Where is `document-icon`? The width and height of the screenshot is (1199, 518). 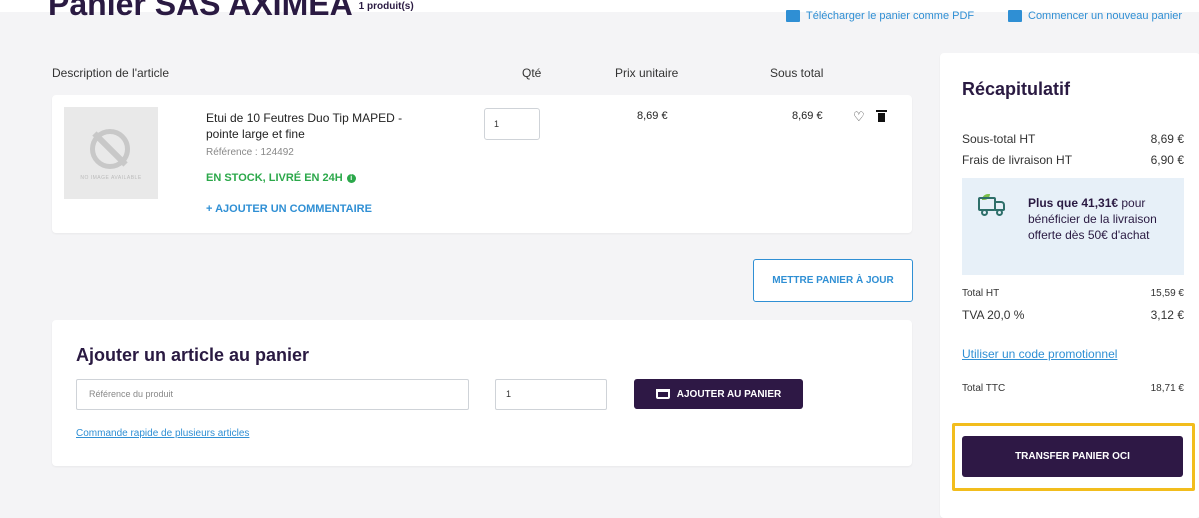
document-icon is located at coordinates (793, 16).